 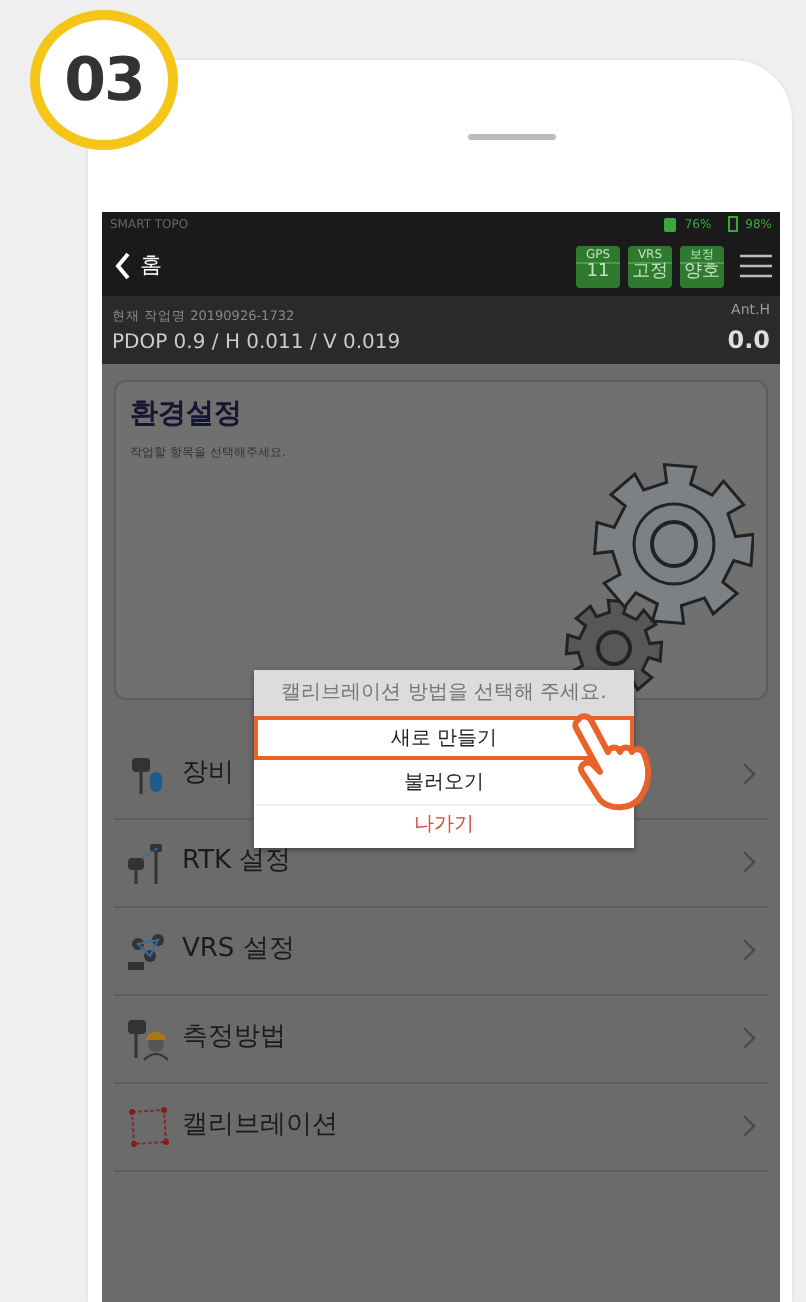 I want to click on settings-title: 환경설정, so click(x=187, y=414).